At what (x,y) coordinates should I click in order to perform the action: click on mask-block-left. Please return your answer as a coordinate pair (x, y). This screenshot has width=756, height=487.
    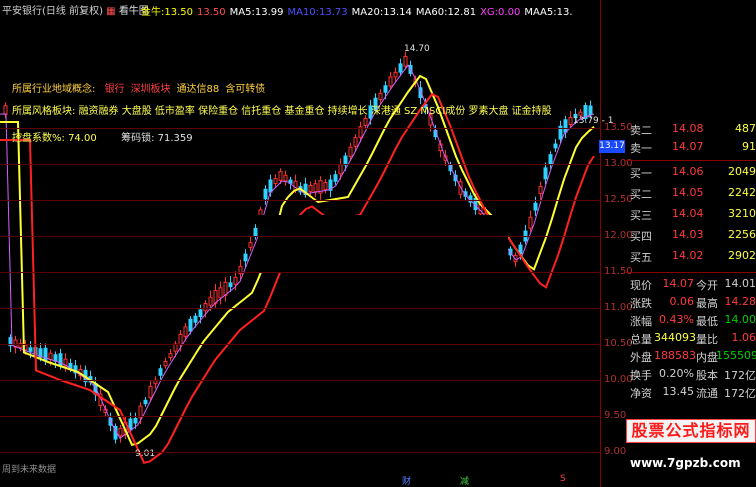
    Looking at the image, I should click on (348, 243).